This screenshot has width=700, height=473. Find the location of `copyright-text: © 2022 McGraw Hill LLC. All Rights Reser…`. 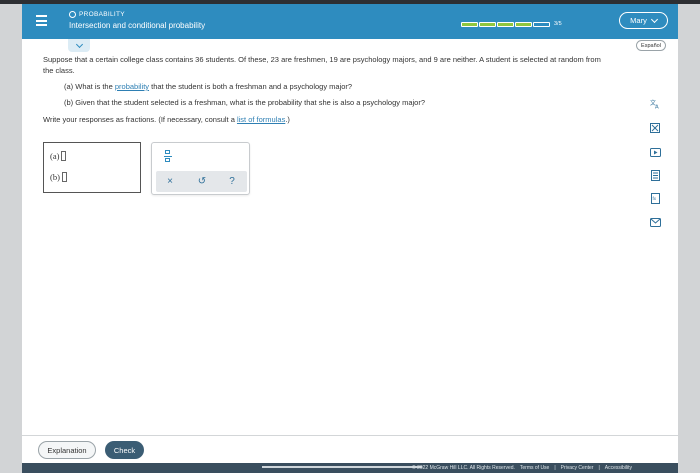

copyright-text: © 2022 McGraw Hill LLC. All Rights Reser… is located at coordinates (463, 468).